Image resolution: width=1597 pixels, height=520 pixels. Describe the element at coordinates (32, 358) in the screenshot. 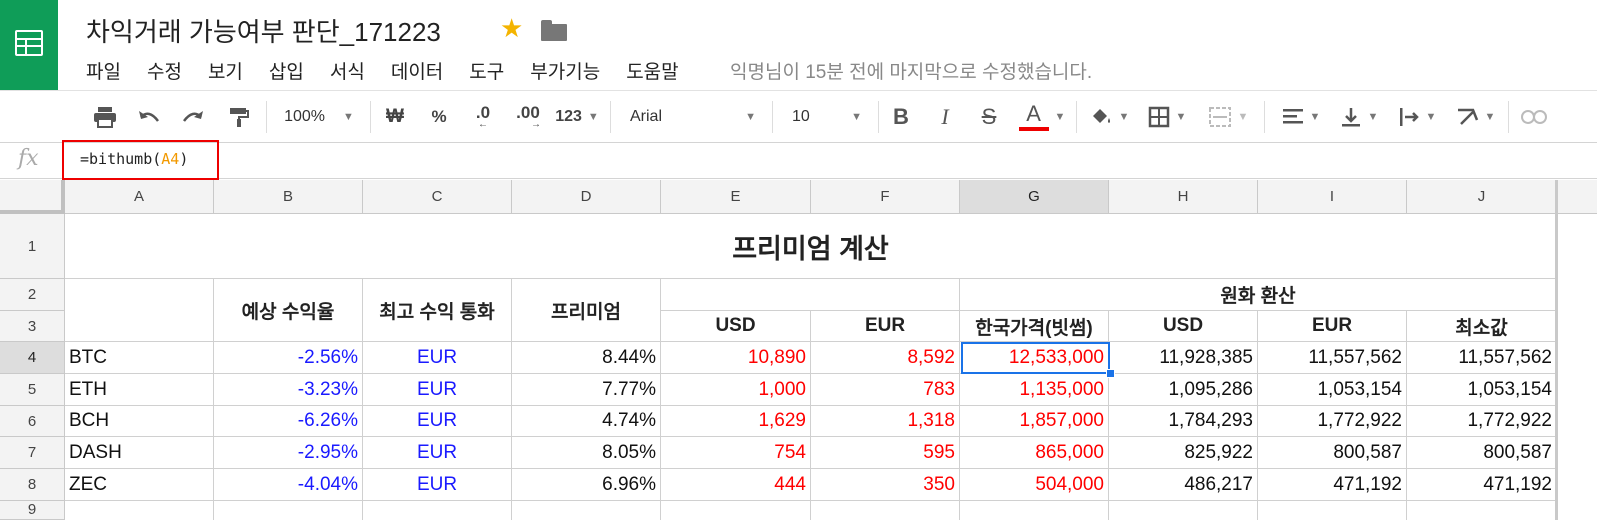

I see `row-header-4: 4` at that location.